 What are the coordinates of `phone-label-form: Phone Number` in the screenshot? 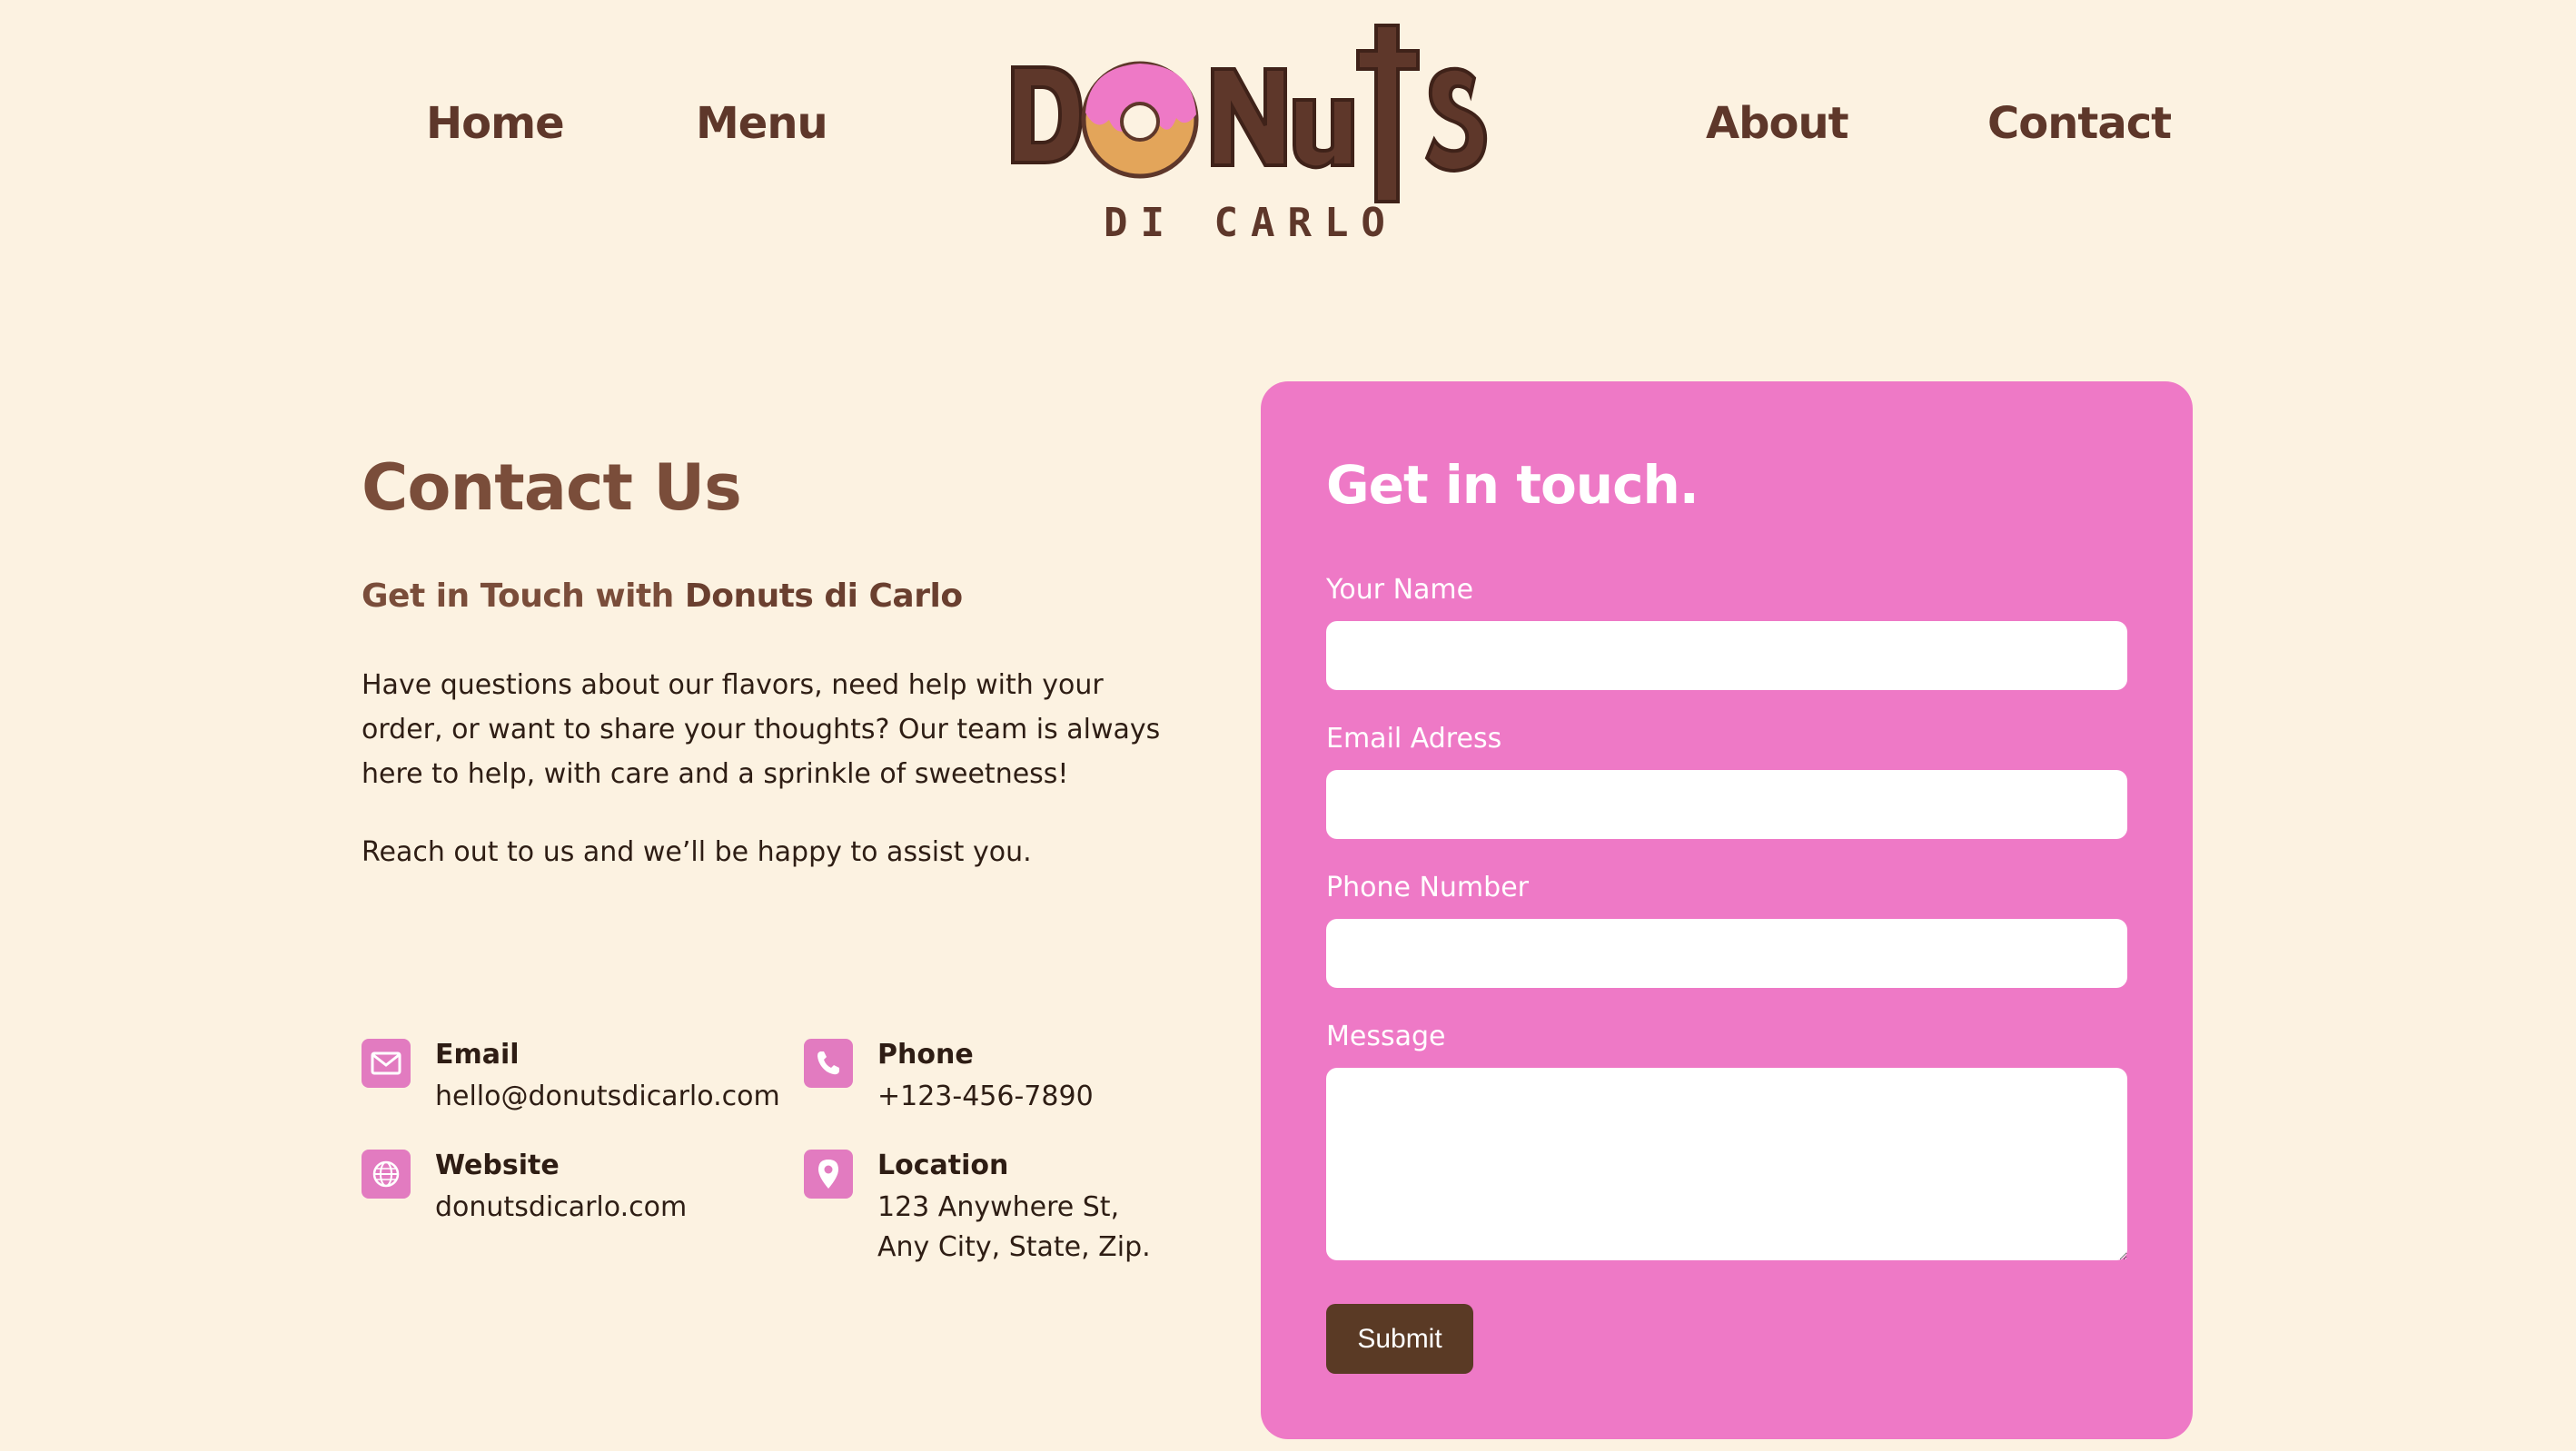 It's located at (1427, 887).